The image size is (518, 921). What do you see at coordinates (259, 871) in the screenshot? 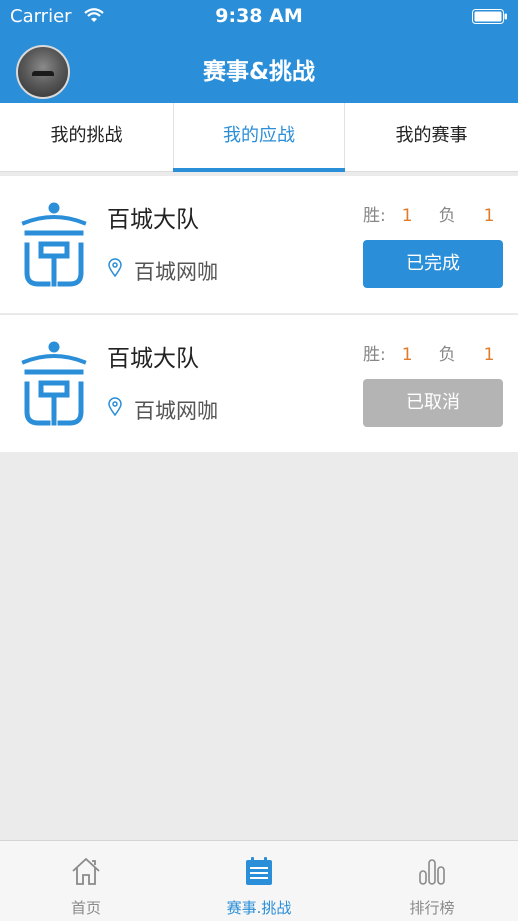
I see `calendar-list-icon` at bounding box center [259, 871].